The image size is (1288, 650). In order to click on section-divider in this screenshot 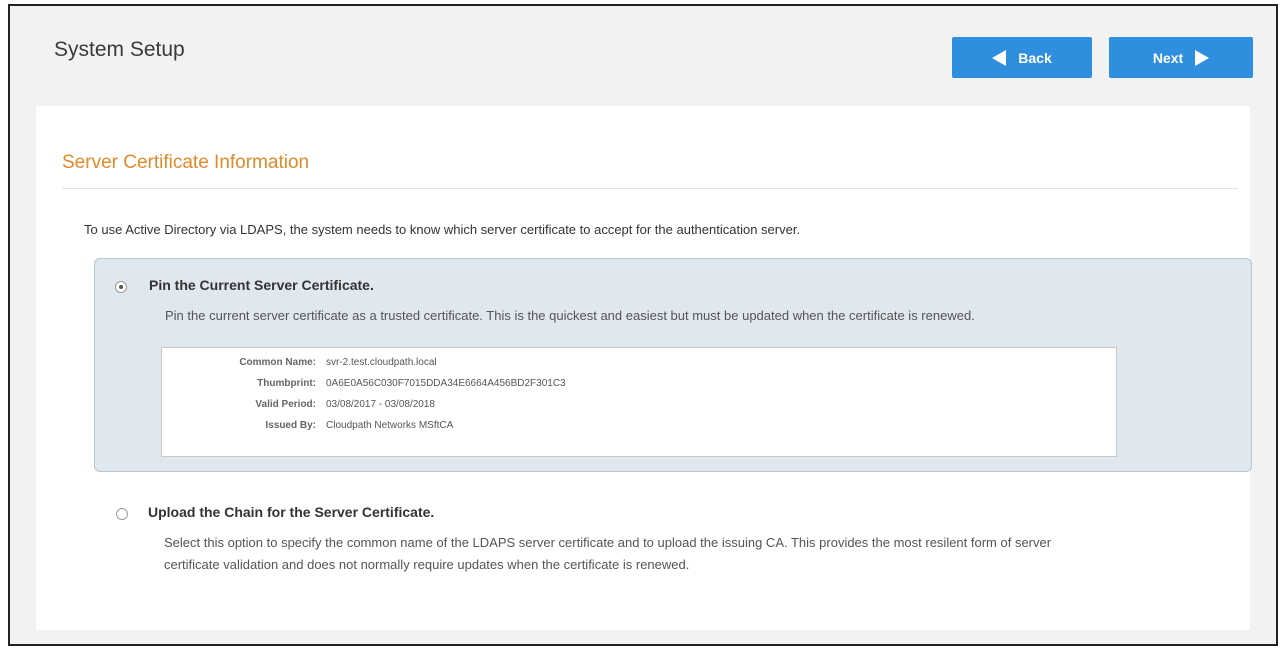, I will do `click(650, 188)`.